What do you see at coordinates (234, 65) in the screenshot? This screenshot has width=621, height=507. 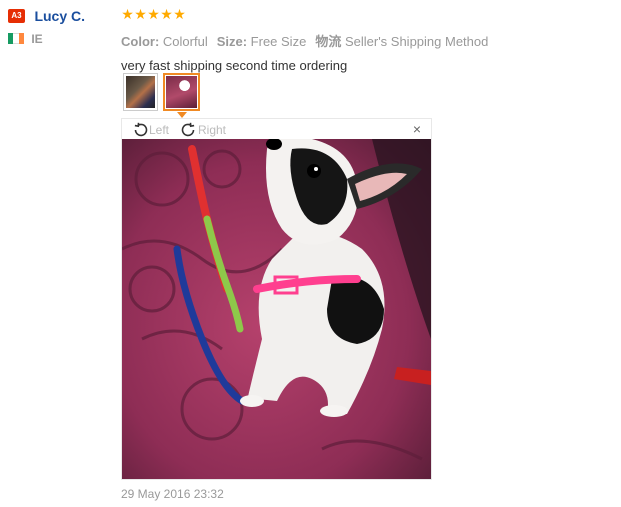 I see `review-text: very fast shipping second time ordering` at bounding box center [234, 65].